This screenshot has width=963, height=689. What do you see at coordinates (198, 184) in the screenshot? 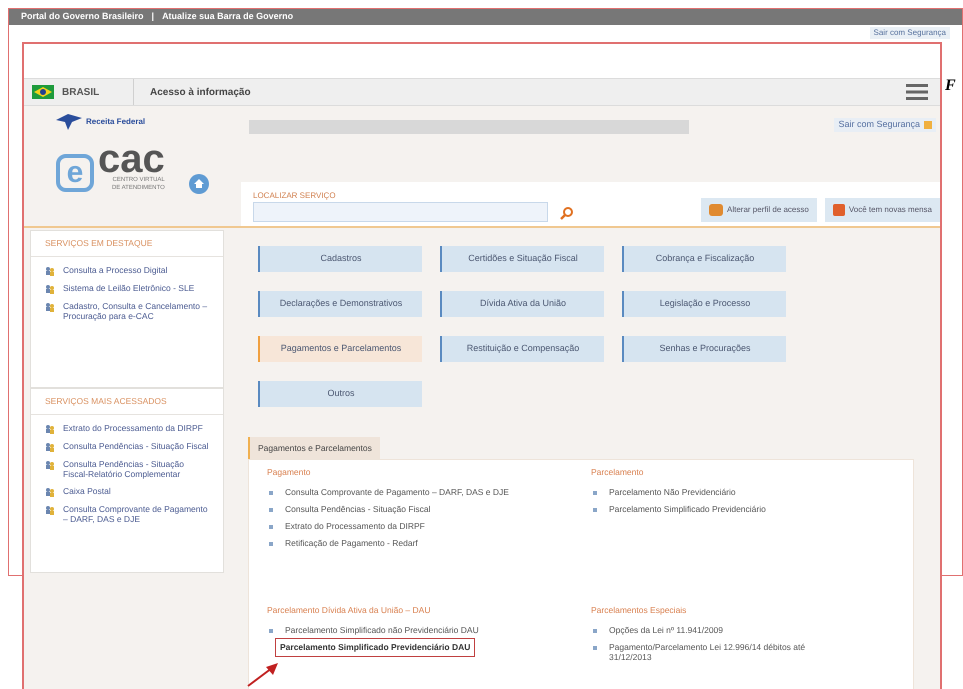
I see `home-icon` at bounding box center [198, 184].